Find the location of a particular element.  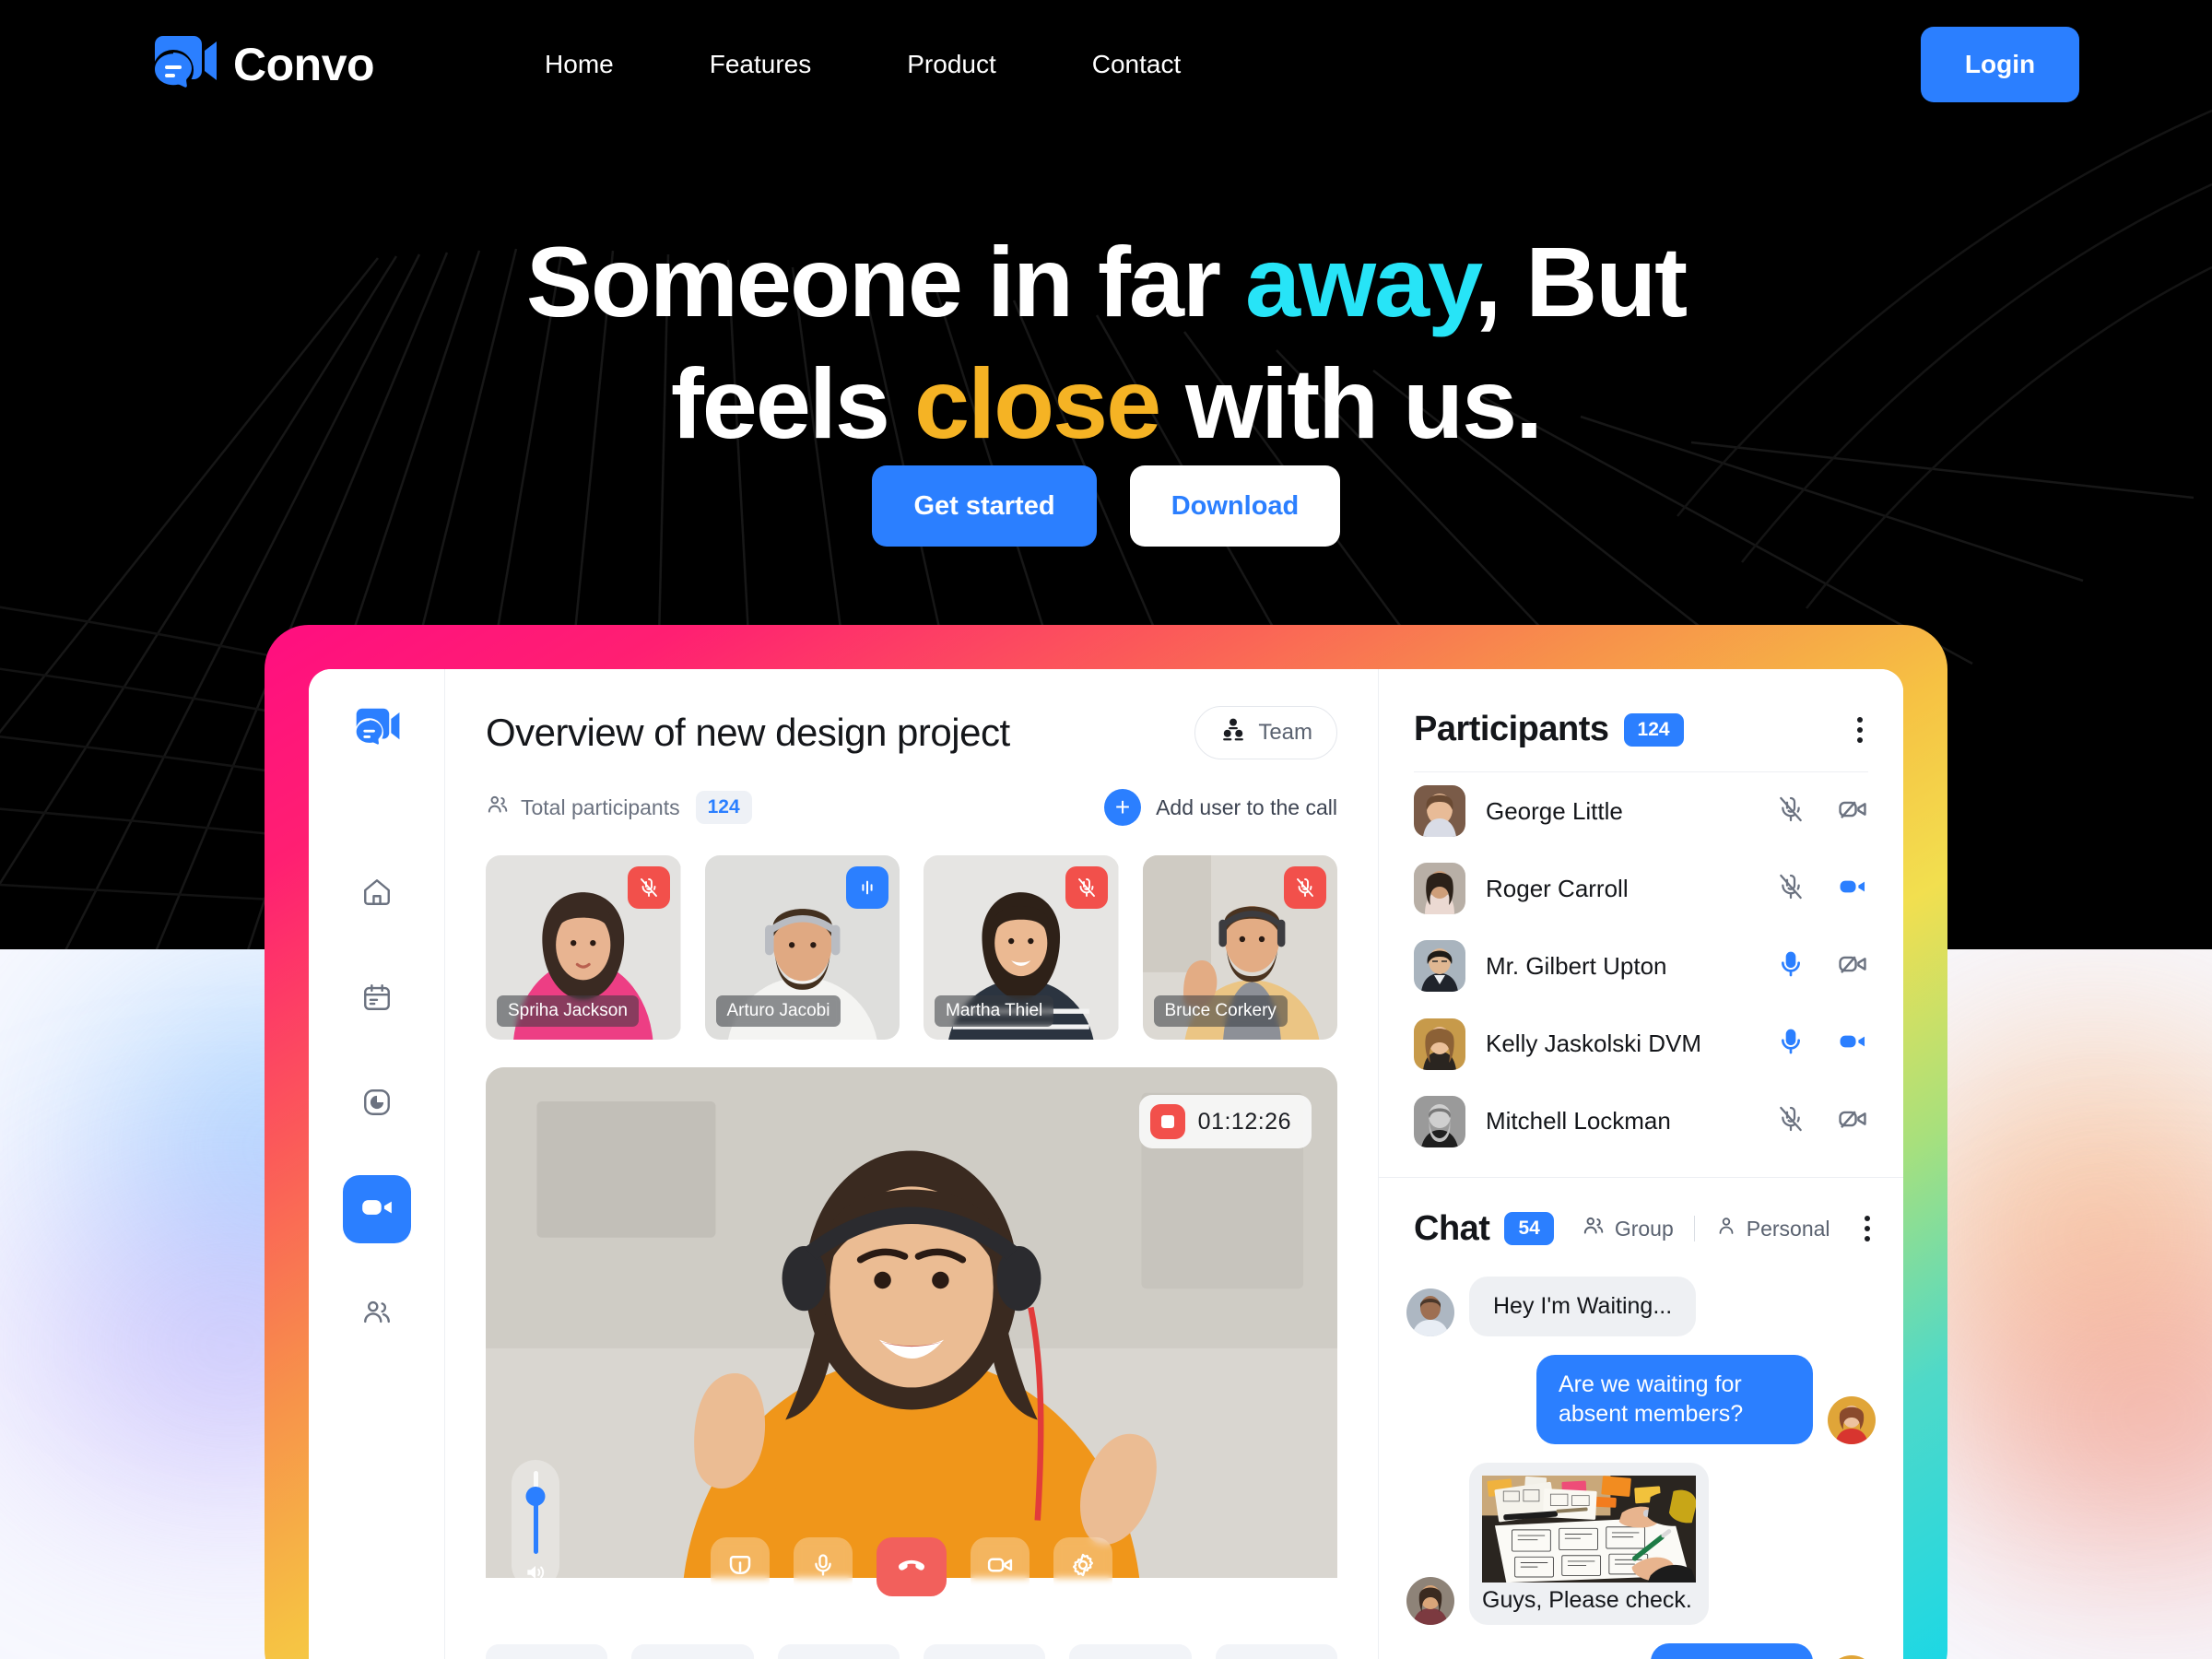

gear-icon is located at coordinates (1083, 1567).